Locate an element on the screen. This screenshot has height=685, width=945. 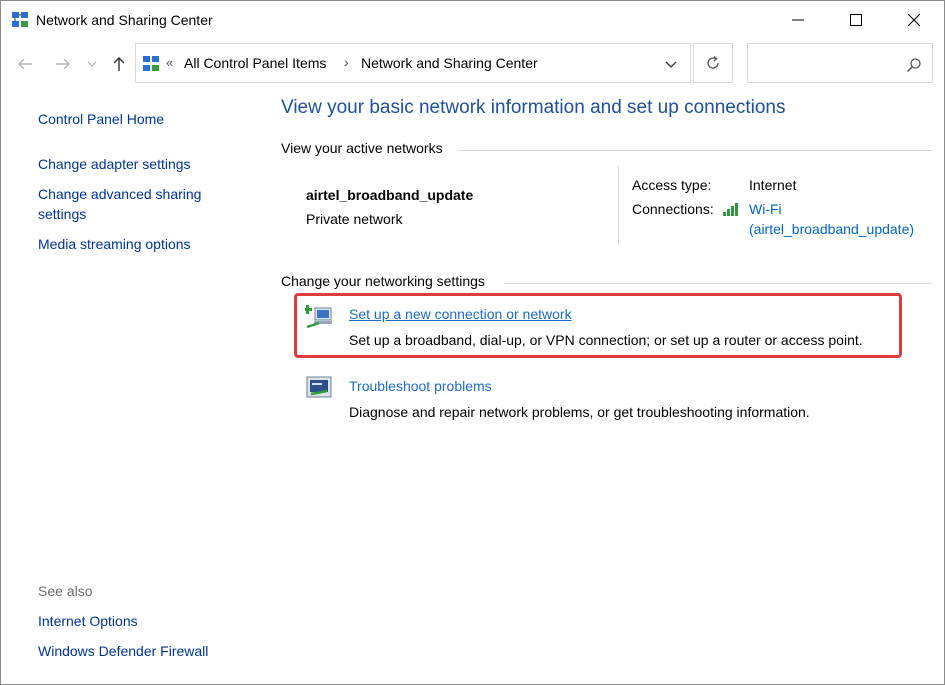
network-name: airtel_broadband_update is located at coordinates (390, 195).